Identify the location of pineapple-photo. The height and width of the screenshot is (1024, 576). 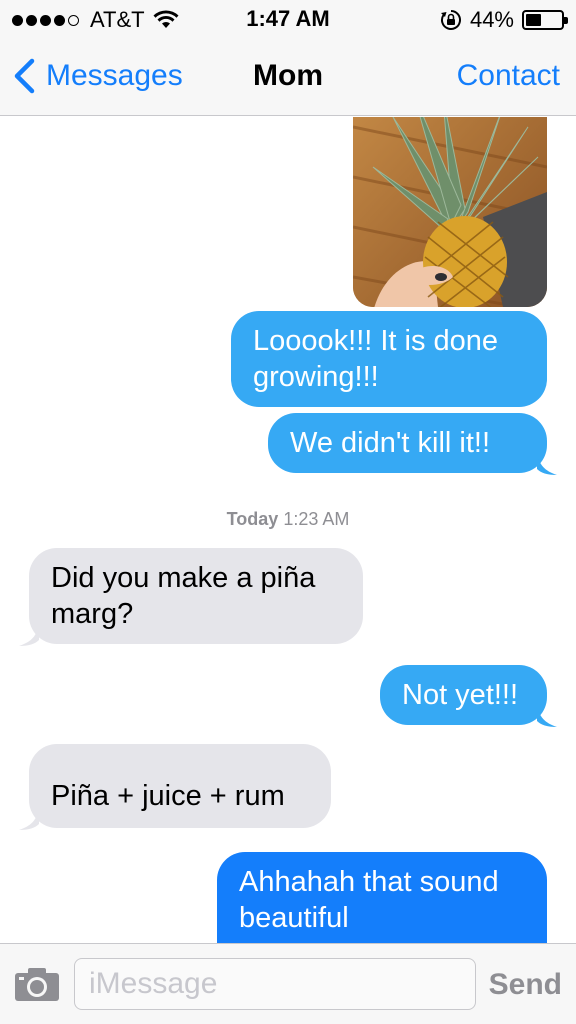
(450, 212).